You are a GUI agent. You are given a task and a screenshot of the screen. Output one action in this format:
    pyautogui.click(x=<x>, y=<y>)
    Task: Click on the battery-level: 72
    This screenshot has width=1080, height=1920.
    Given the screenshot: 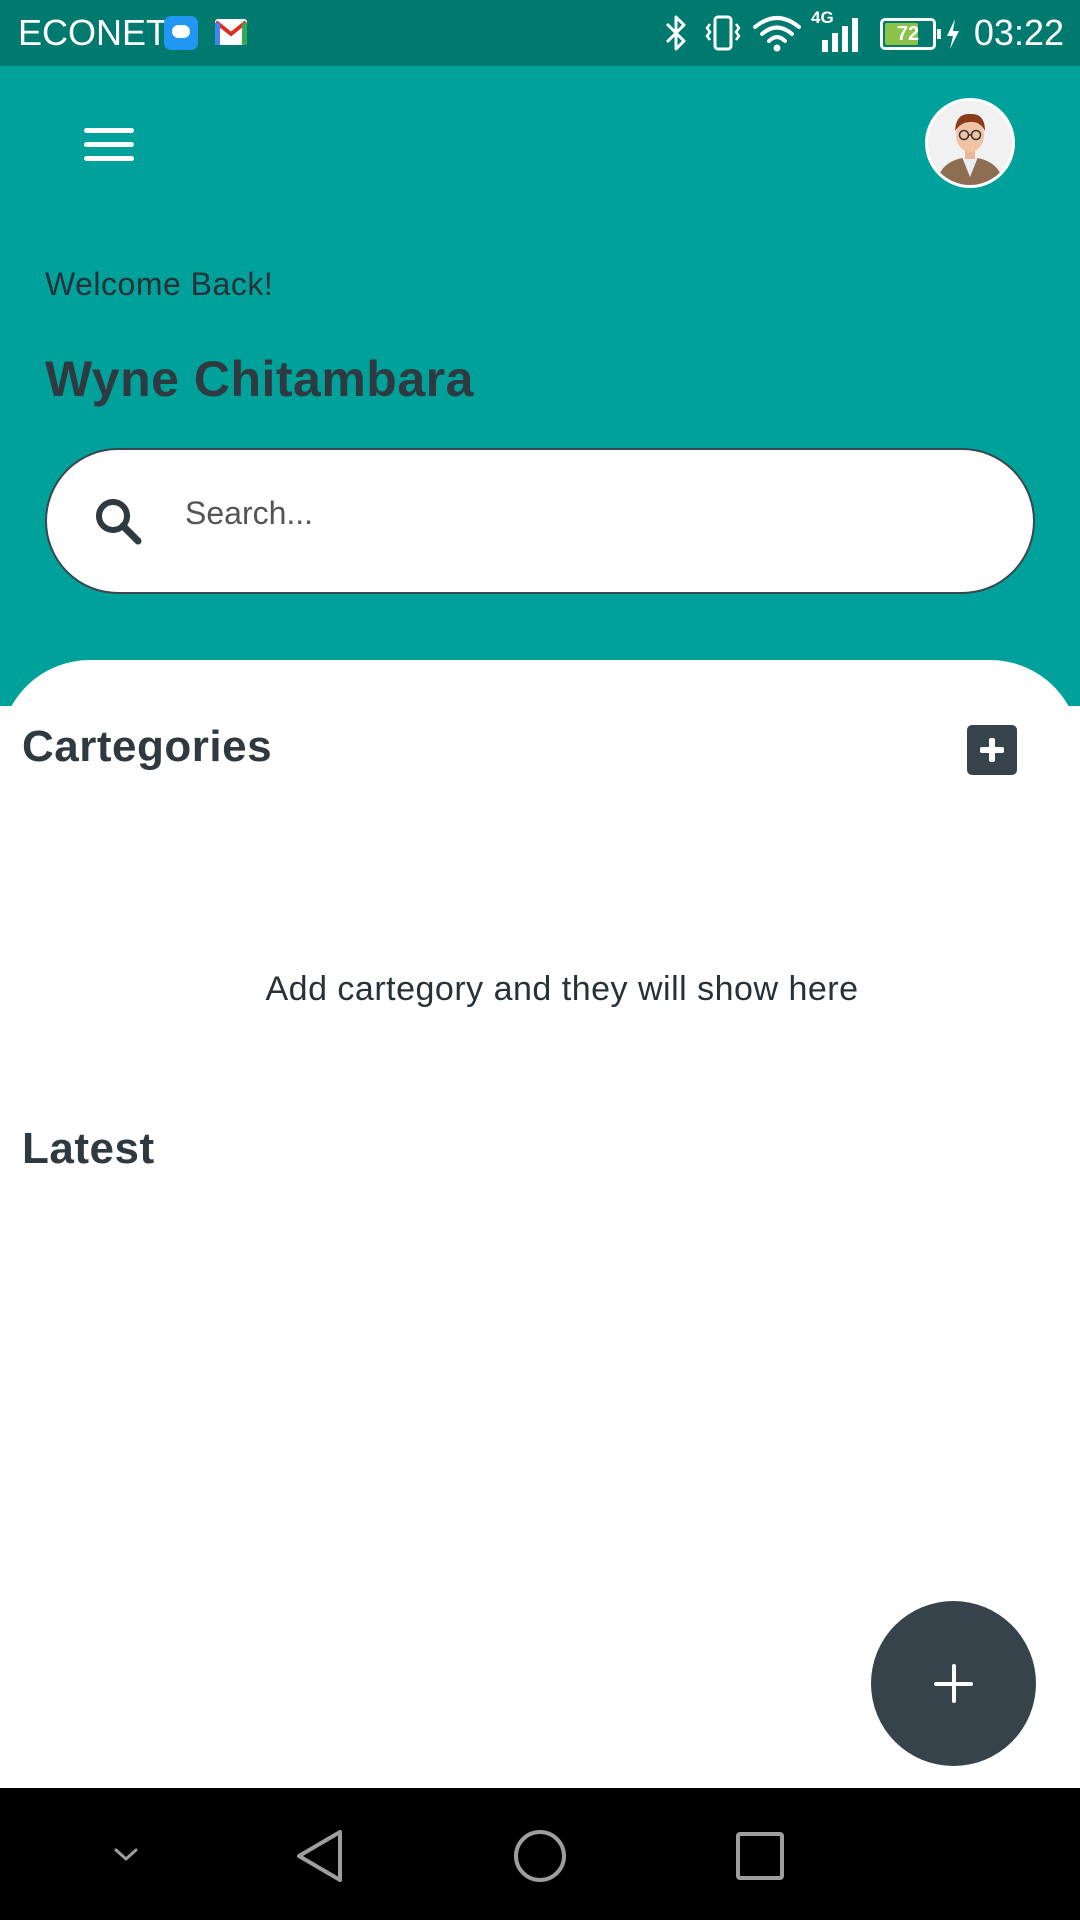 What is the action you would take?
    pyautogui.click(x=908, y=34)
    